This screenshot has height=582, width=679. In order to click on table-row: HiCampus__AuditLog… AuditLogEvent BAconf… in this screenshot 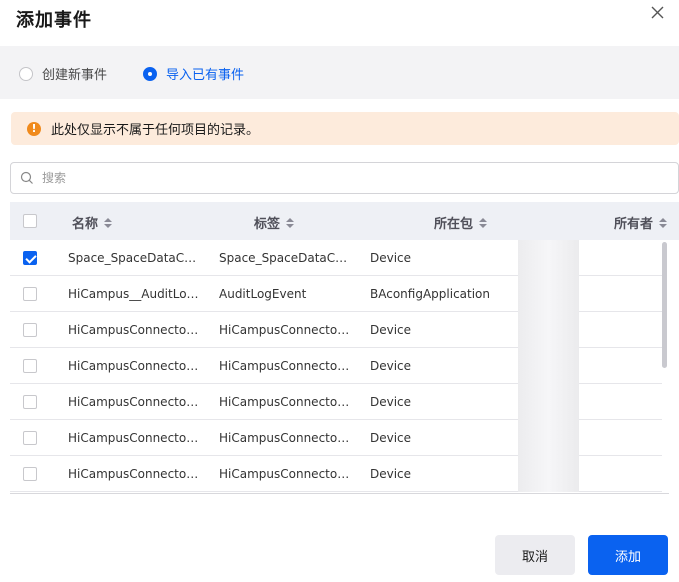, I will do `click(336, 294)`.